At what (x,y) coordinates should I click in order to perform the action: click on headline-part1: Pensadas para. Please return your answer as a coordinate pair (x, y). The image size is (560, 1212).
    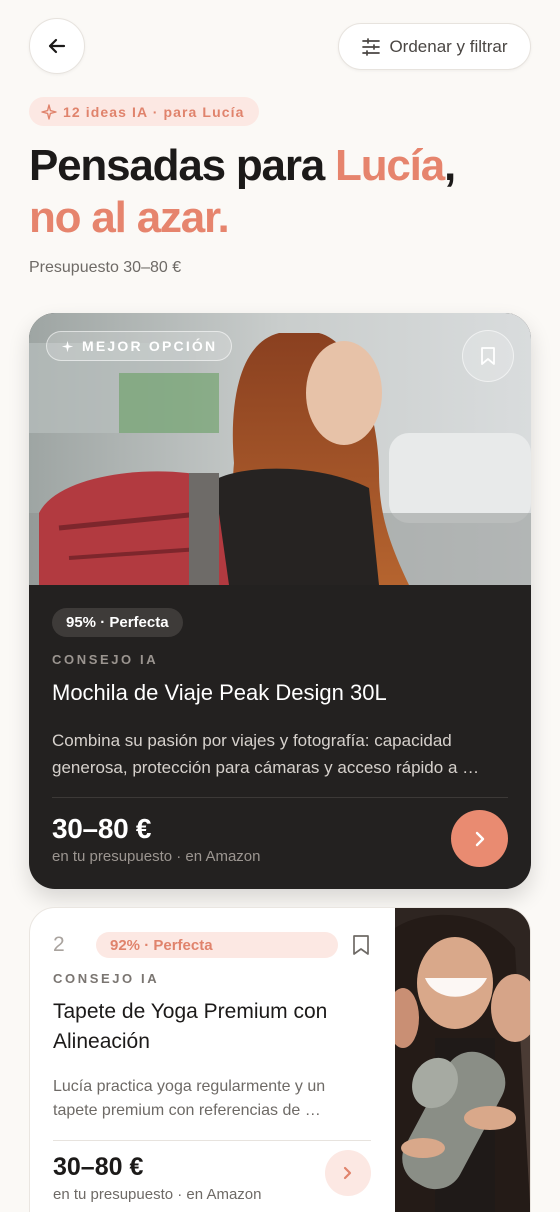
    Looking at the image, I should click on (182, 165).